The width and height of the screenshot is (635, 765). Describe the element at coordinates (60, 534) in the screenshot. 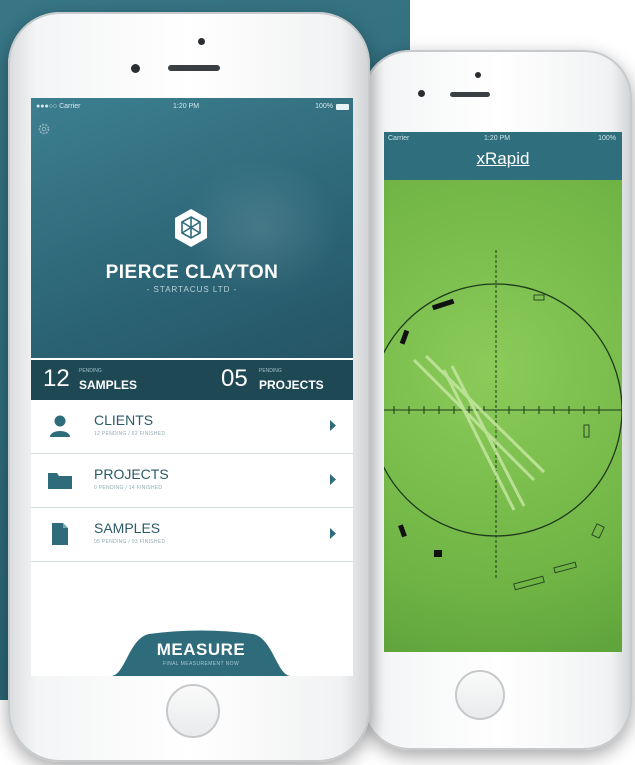

I see `document-icon` at that location.